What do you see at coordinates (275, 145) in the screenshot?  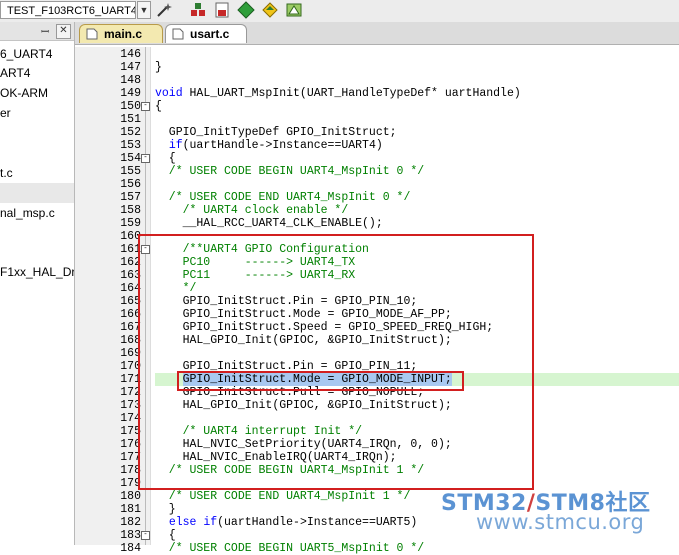 I see `code-text: if(uartHandle->Instance==UART4)` at bounding box center [275, 145].